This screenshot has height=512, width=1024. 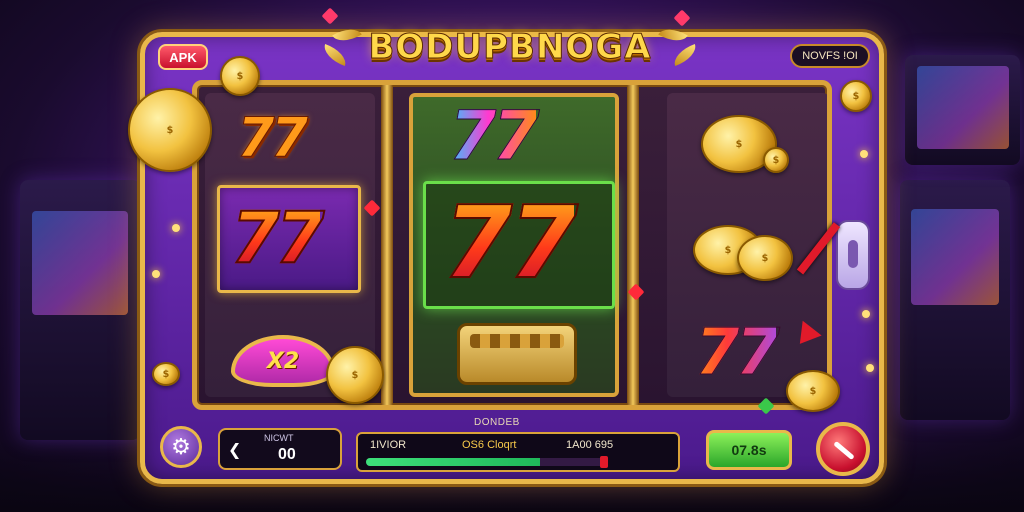 What do you see at coordinates (279, 438) in the screenshot?
I see `bet-label: NICWT` at bounding box center [279, 438].